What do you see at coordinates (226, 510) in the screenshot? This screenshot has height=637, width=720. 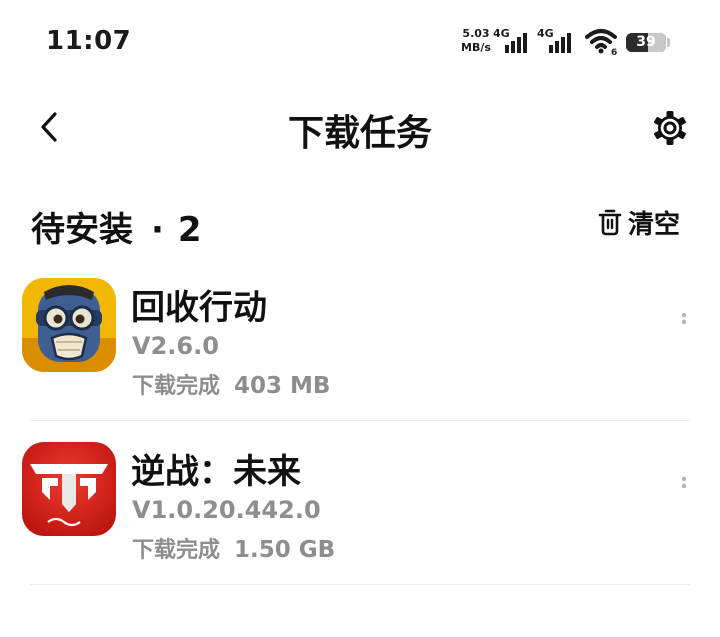 I see `app-version: V1.0.20.442.0` at bounding box center [226, 510].